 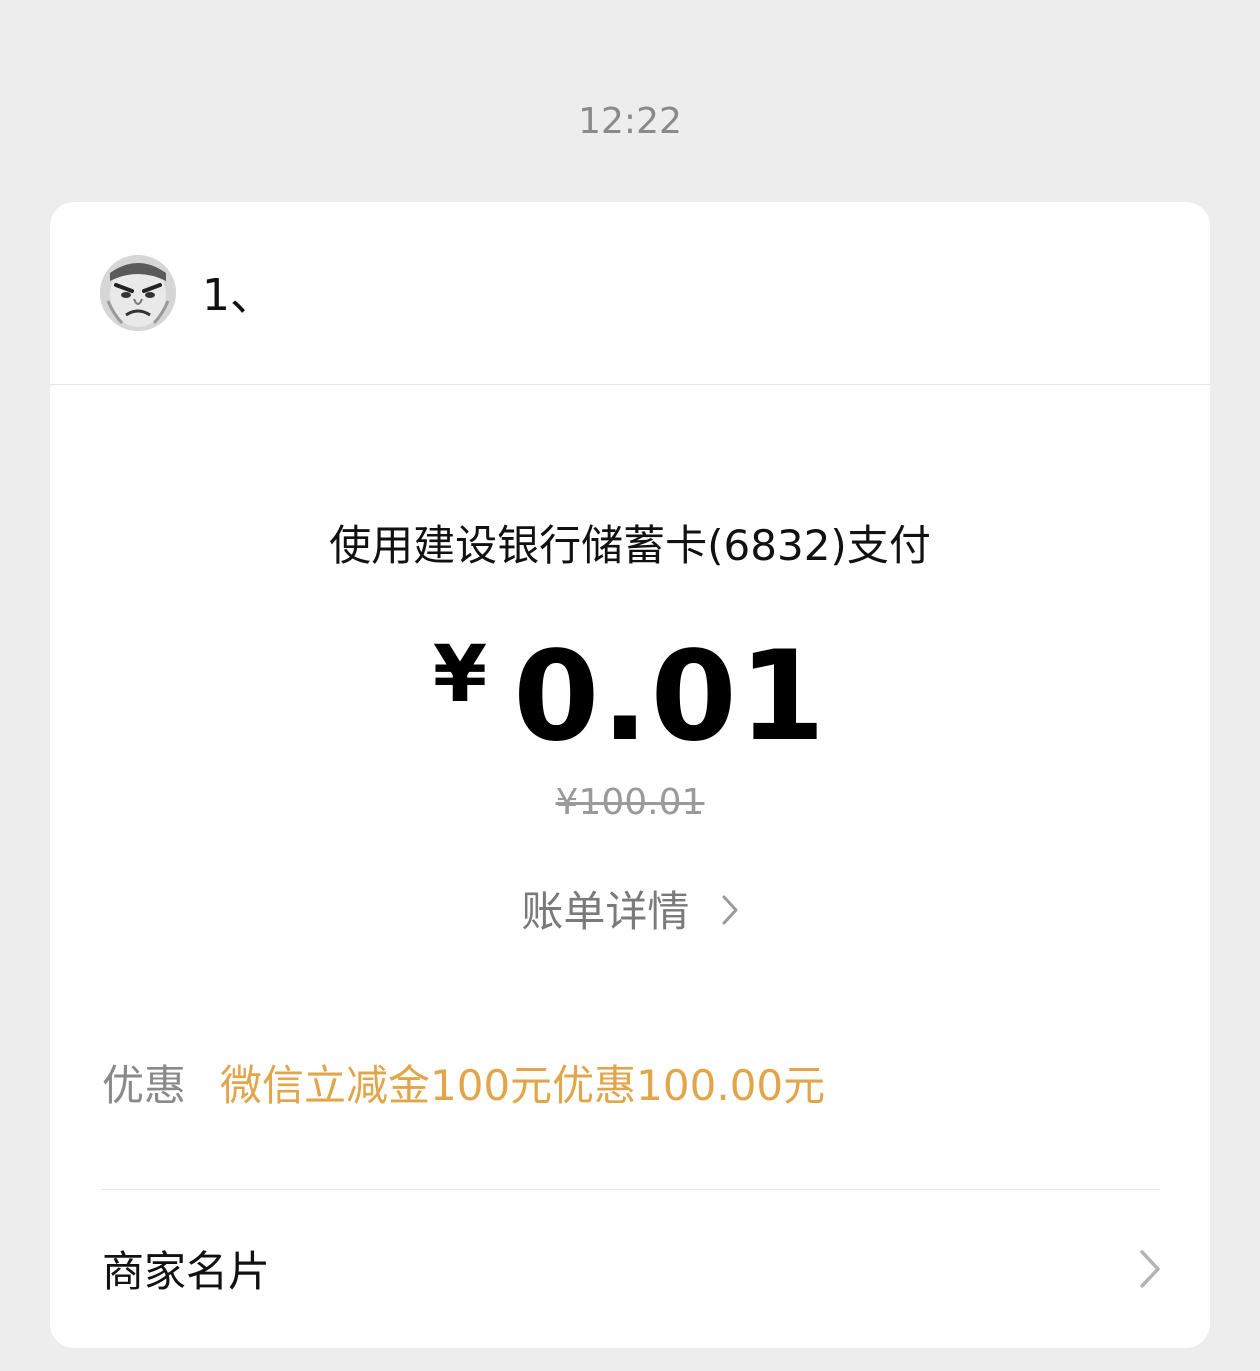 What do you see at coordinates (460, 675) in the screenshot?
I see `currency-symbol: ¥` at bounding box center [460, 675].